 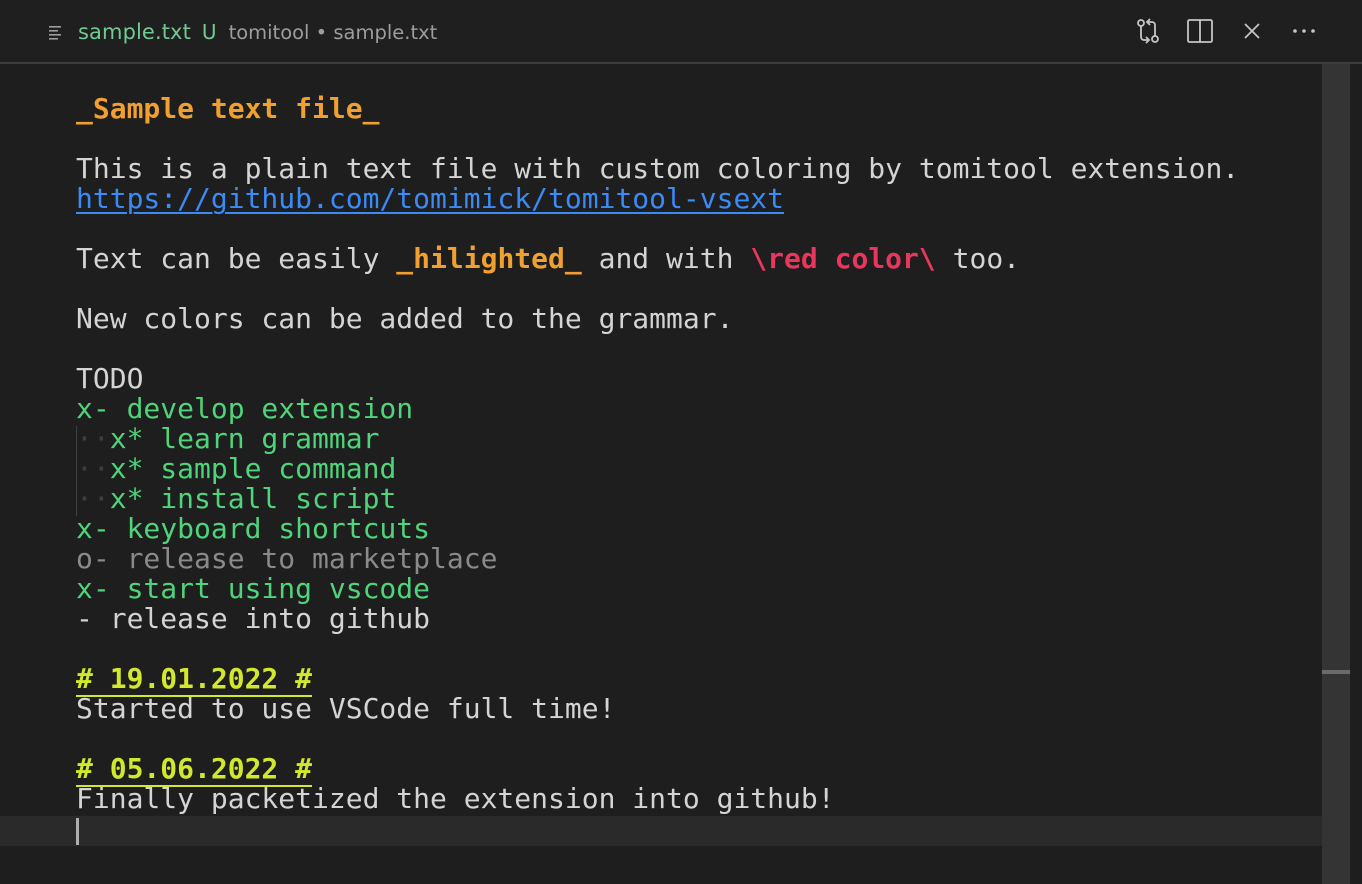 I want to click on more-actions-button, so click(x=1304, y=31).